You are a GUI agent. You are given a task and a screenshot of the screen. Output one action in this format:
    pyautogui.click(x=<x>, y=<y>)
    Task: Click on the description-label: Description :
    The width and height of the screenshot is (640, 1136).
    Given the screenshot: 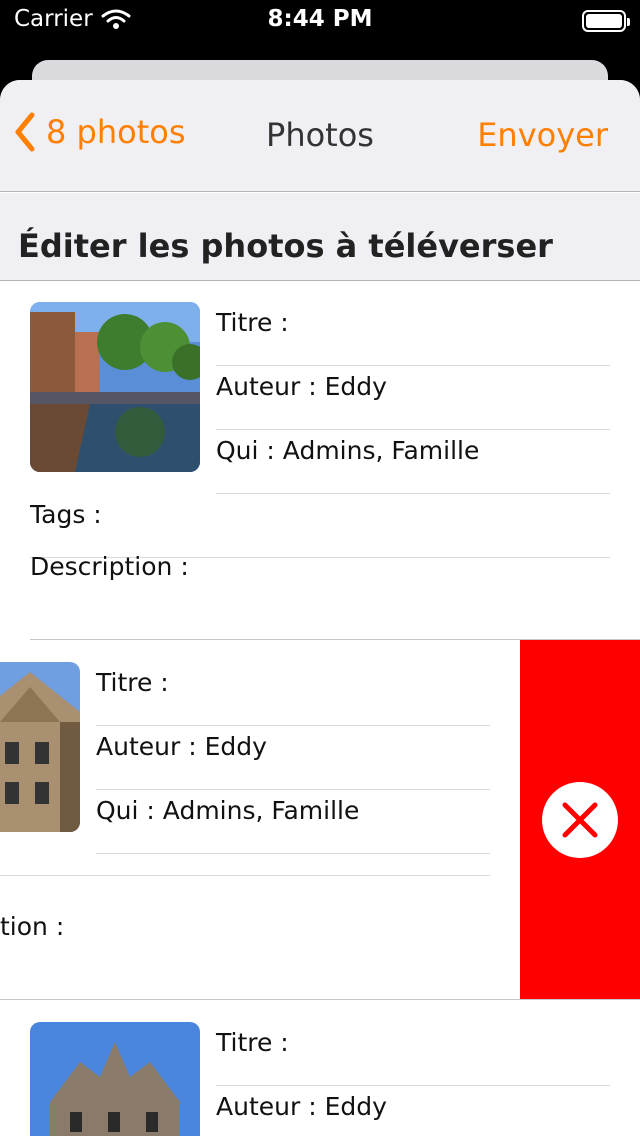 What is the action you would take?
    pyautogui.click(x=109, y=566)
    